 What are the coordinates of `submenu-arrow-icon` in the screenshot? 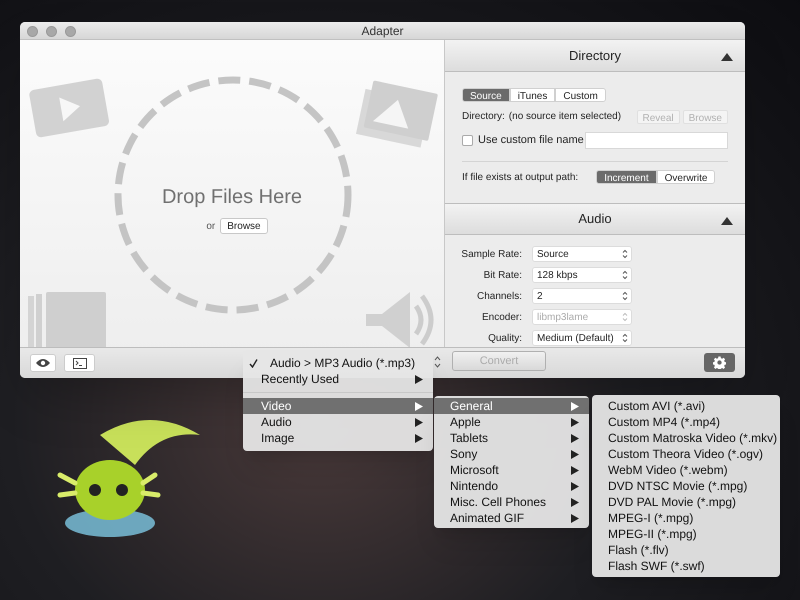 It's located at (419, 379).